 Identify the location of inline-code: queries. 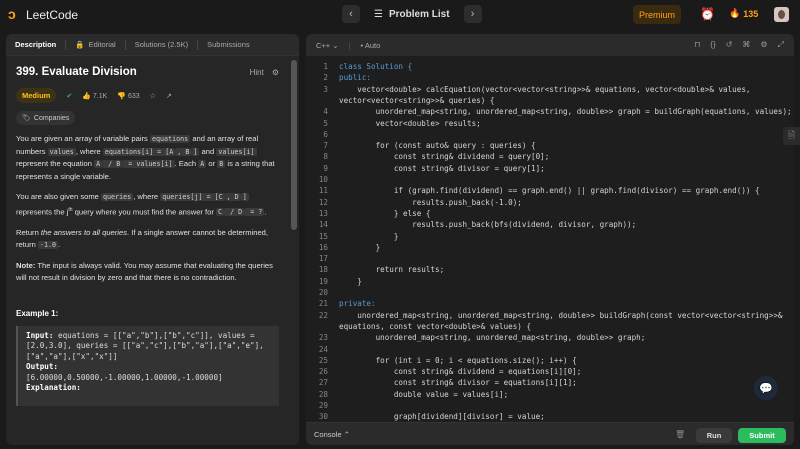
(117, 197).